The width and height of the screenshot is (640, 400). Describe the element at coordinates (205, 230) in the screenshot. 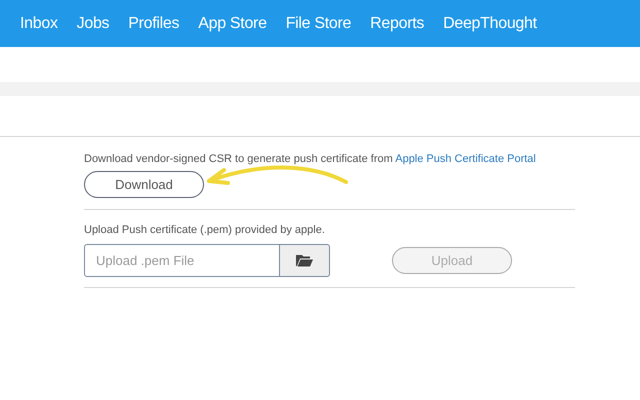

I see `upload-instructions: Upload Push certificate (.pem) provided by apple.` at that location.